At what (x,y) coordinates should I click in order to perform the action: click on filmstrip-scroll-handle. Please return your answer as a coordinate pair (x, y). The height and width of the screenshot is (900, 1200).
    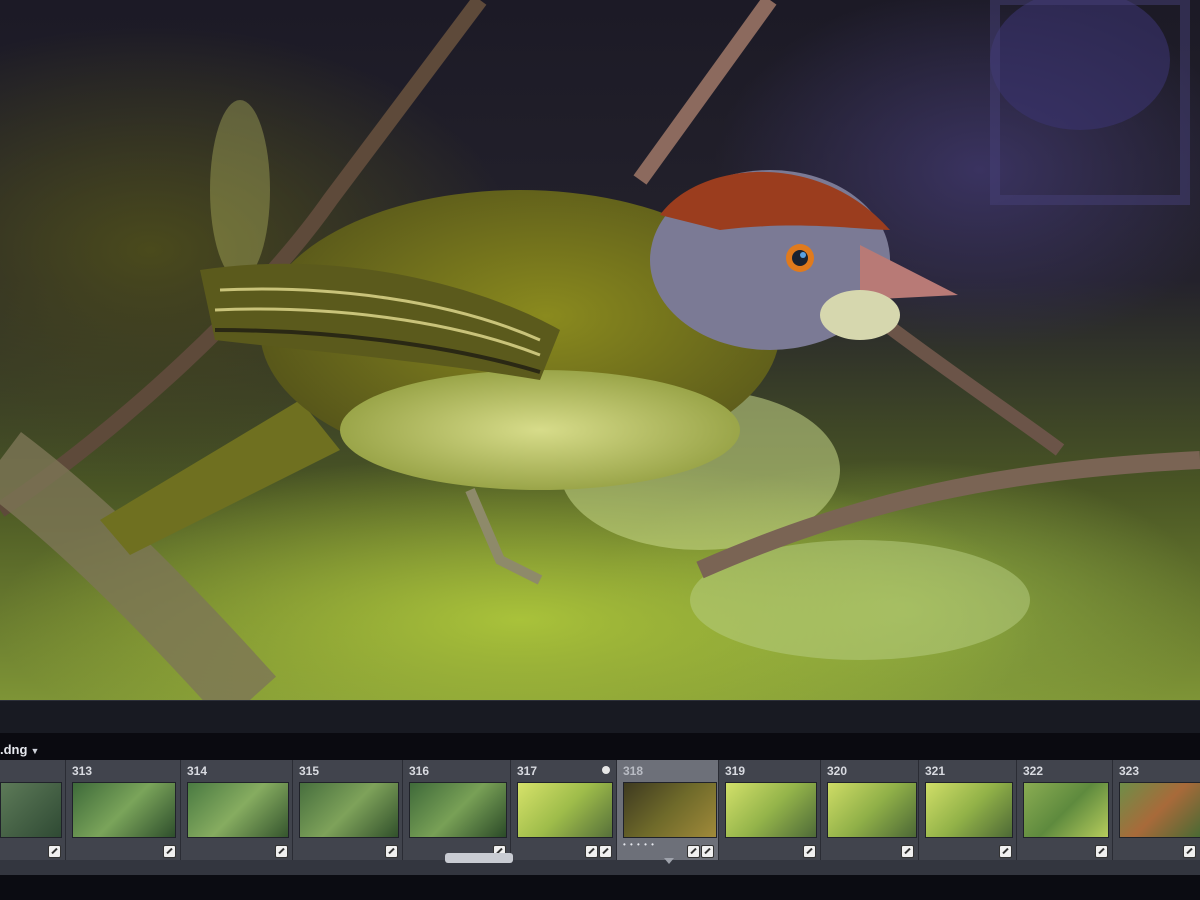
    Looking at the image, I should click on (479, 858).